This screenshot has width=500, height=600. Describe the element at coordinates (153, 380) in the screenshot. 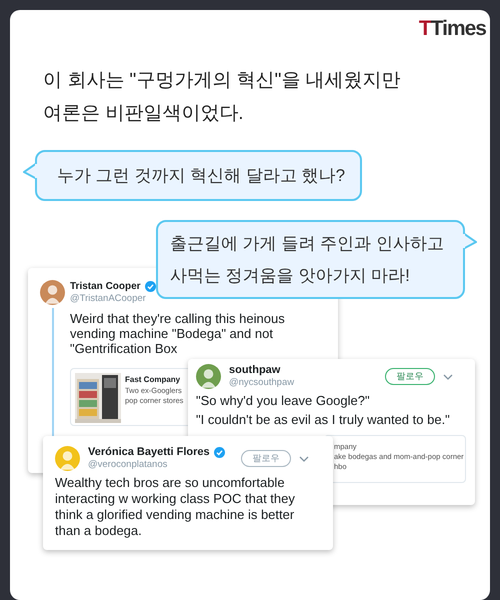

I see `source-name: Fast Company` at that location.